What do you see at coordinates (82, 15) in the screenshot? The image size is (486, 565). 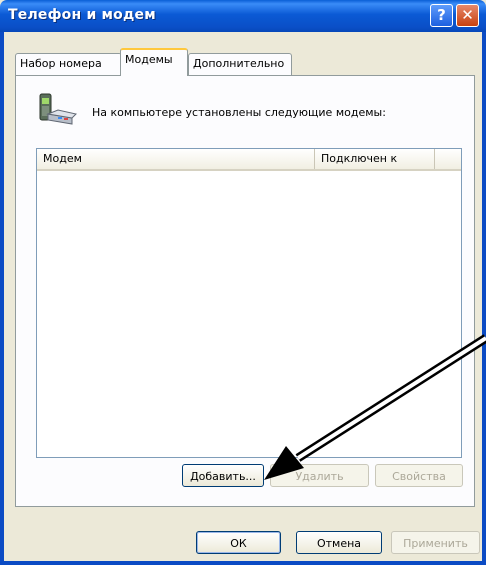 I see `window-title: Телефон и модем` at bounding box center [82, 15].